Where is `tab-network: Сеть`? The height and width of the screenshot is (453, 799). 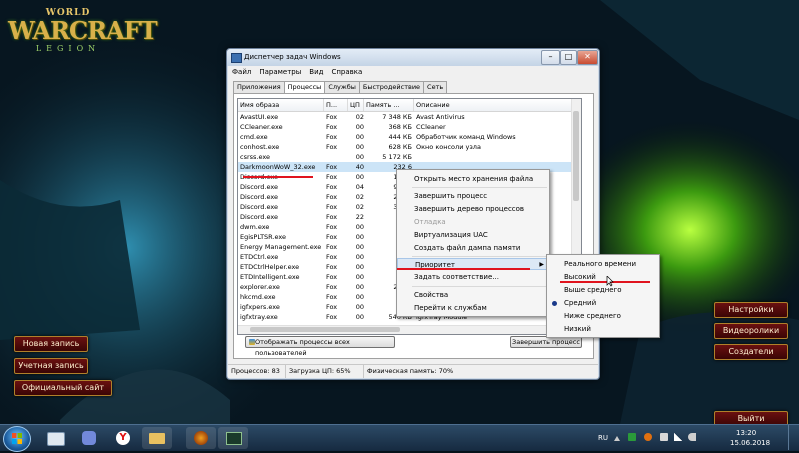 tab-network: Сеть is located at coordinates (435, 87).